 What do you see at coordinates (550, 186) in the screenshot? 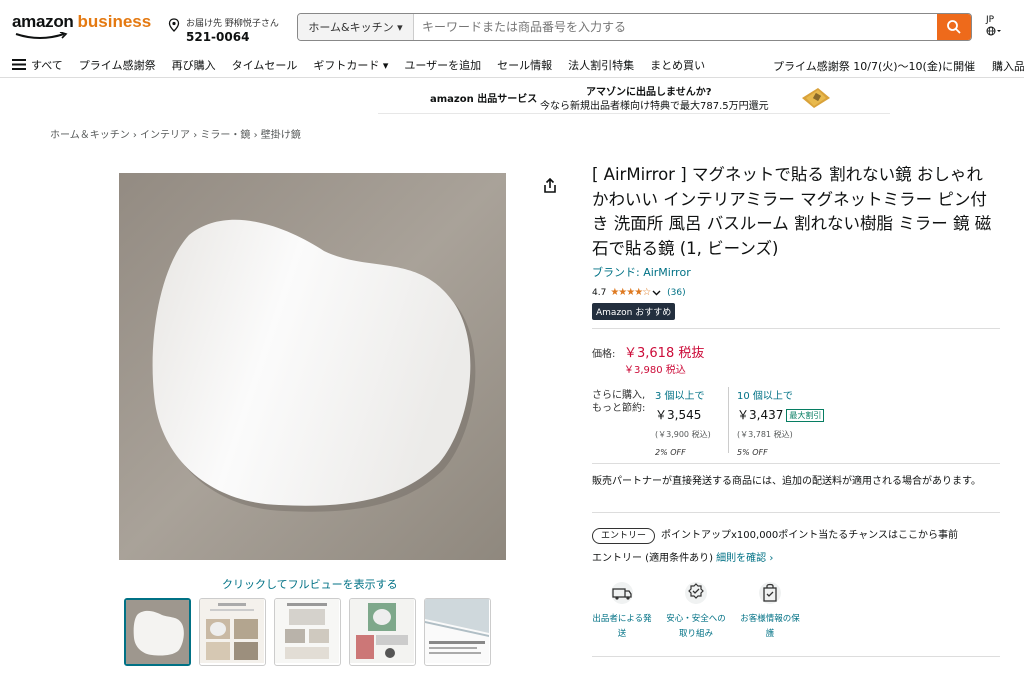
I see `share-icon` at bounding box center [550, 186].